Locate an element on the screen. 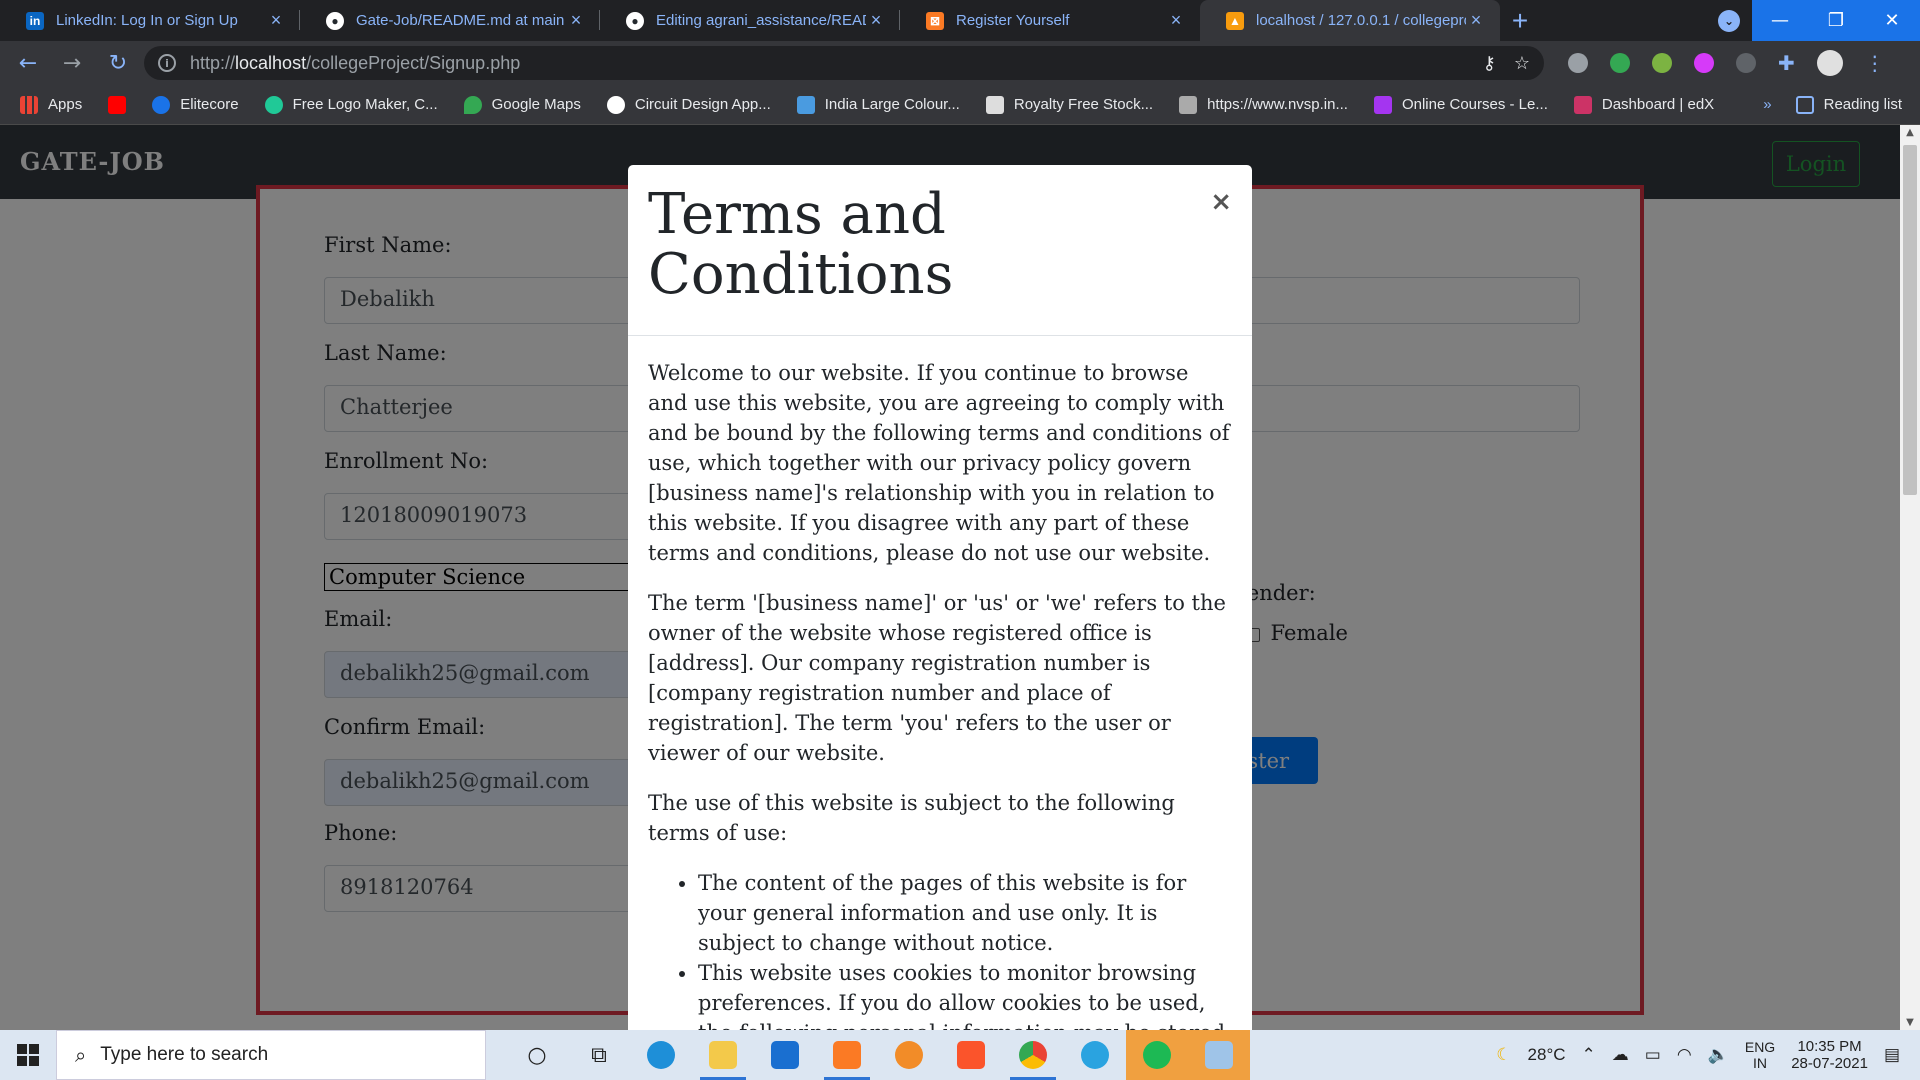 The image size is (1920, 1080). extensions-area: ✚ ⋮ is located at coordinates (1726, 63).